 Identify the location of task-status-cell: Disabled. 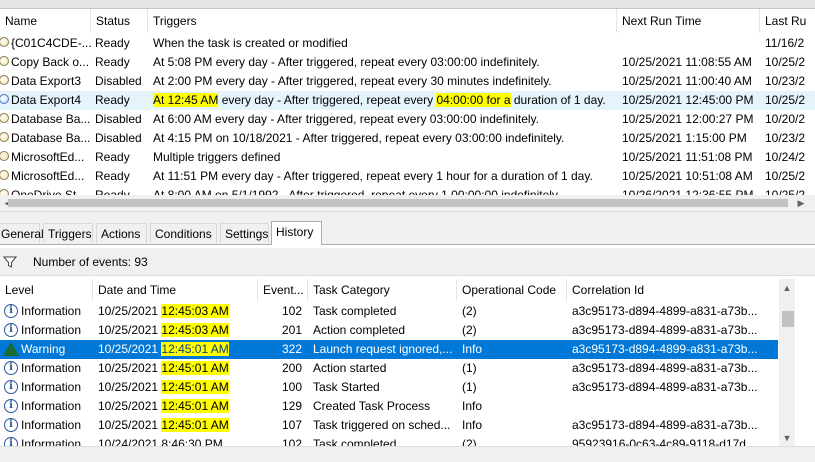
(118, 138).